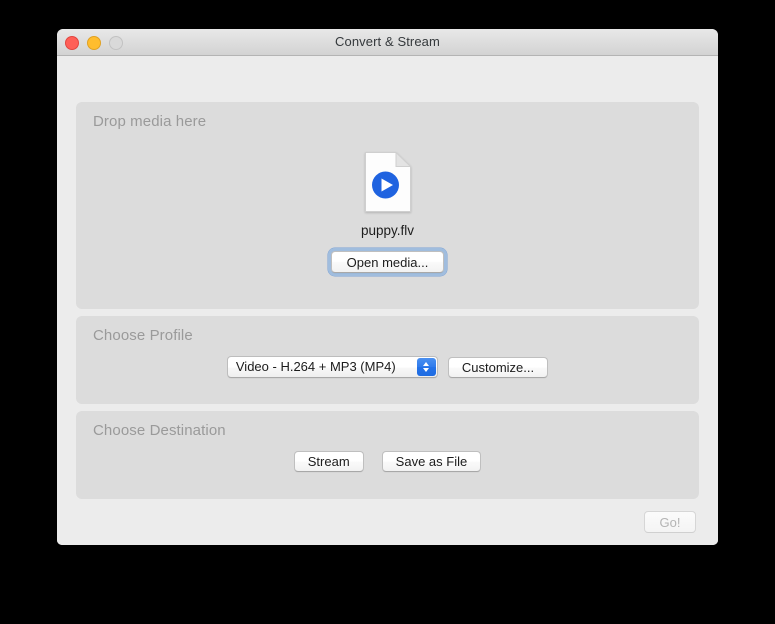 The height and width of the screenshot is (624, 775). I want to click on media-filename: puppy.flv, so click(387, 230).